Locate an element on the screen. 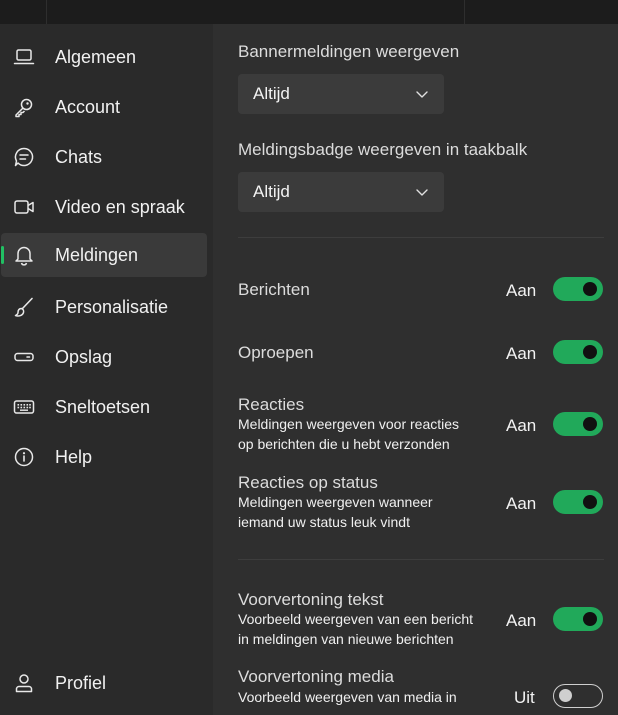 The image size is (618, 715). toggle-berichten is located at coordinates (578, 289).